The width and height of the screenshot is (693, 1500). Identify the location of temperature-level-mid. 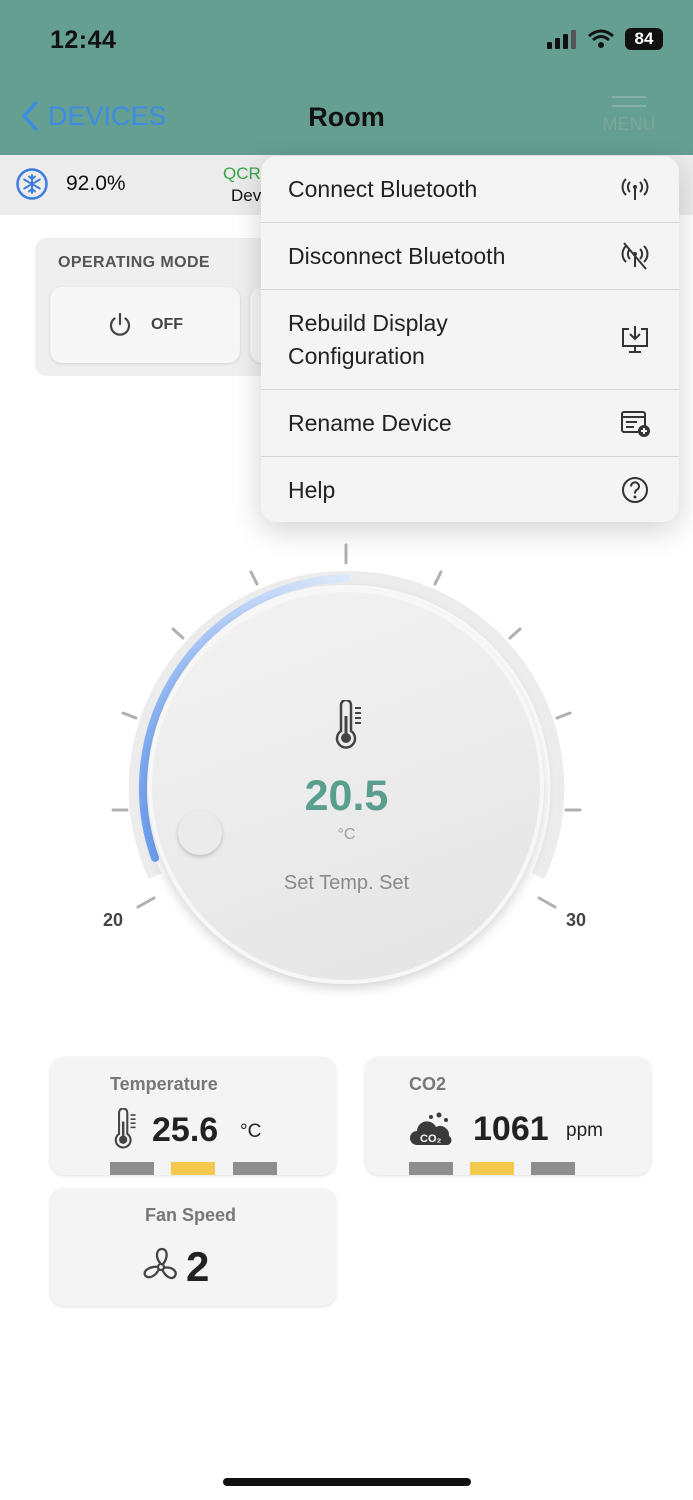
(193, 1168).